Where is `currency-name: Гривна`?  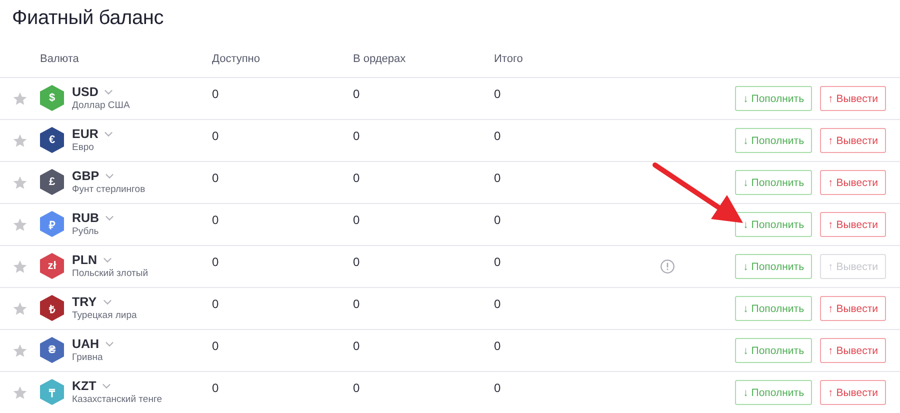
currency-name: Гривна is located at coordinates (88, 357).